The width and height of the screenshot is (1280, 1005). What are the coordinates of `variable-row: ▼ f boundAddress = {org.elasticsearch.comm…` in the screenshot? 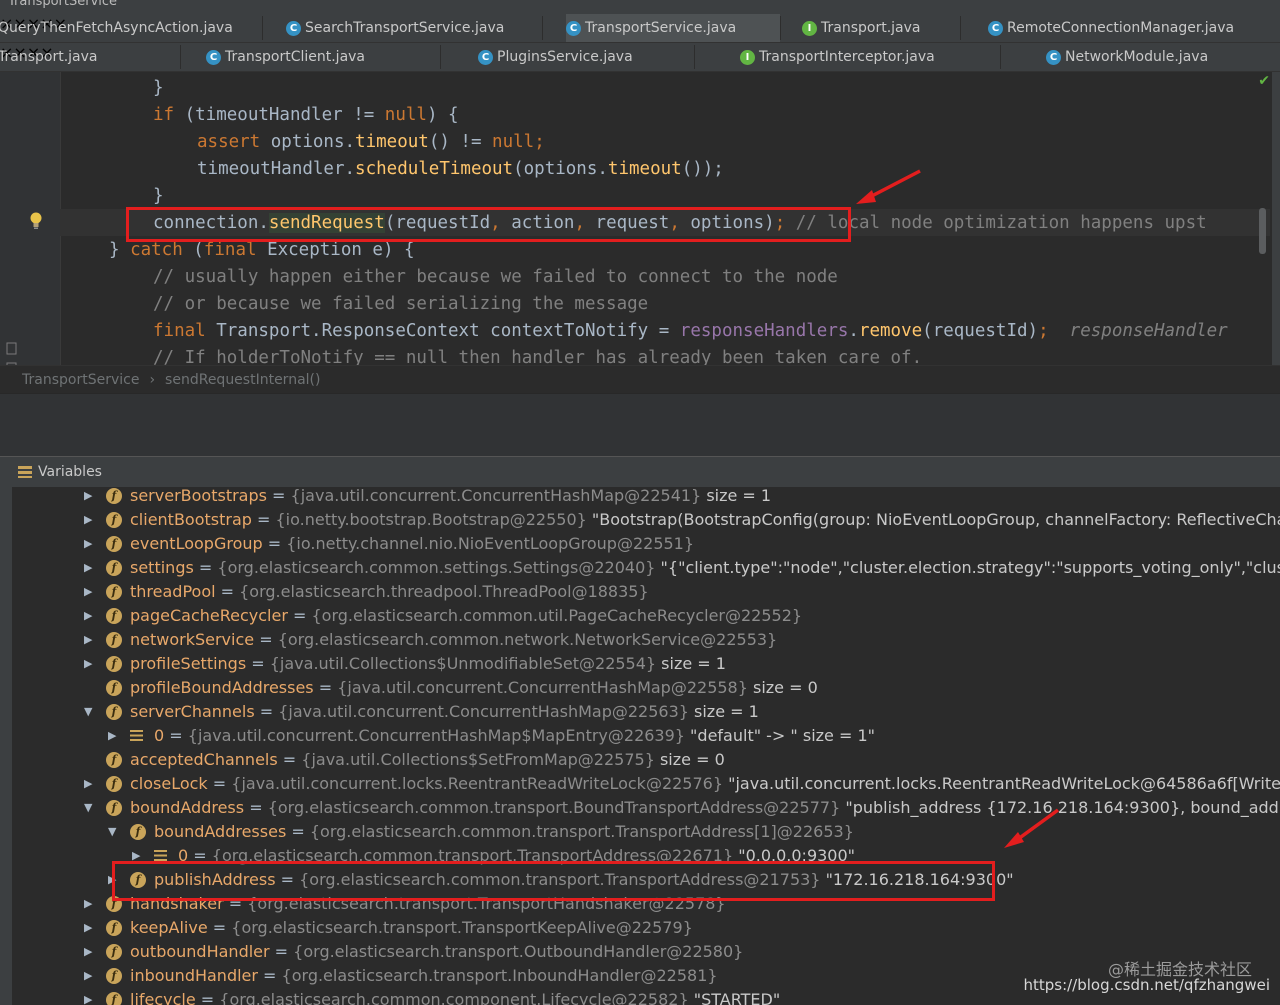 It's located at (646, 808).